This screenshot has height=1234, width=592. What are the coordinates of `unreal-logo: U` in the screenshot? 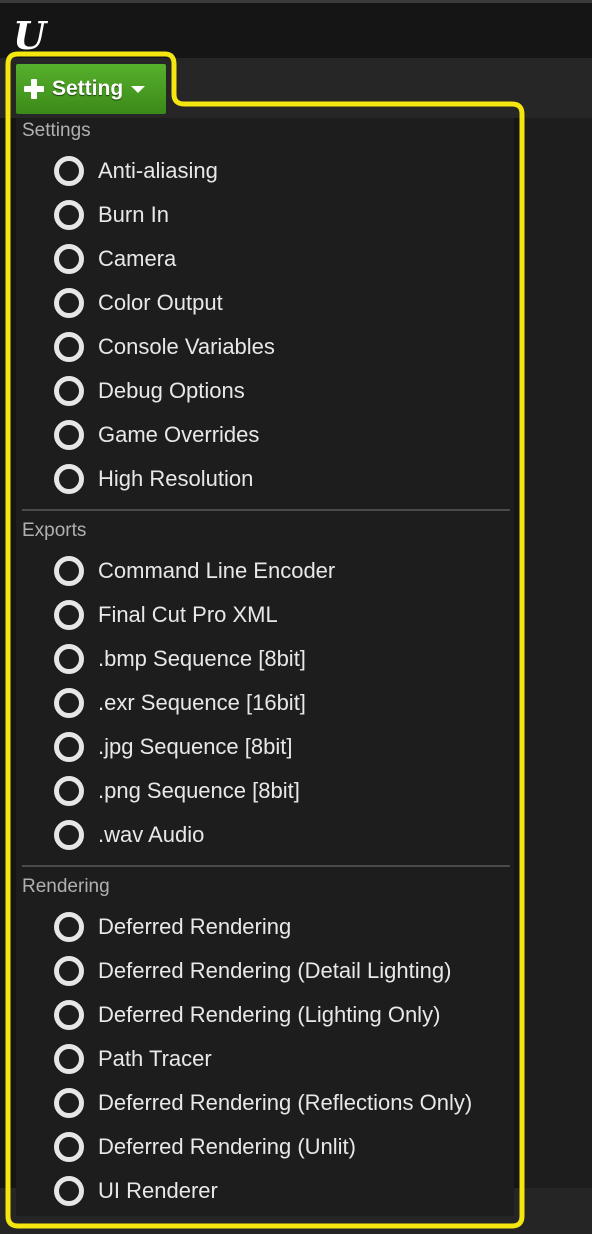 It's located at (29, 35).